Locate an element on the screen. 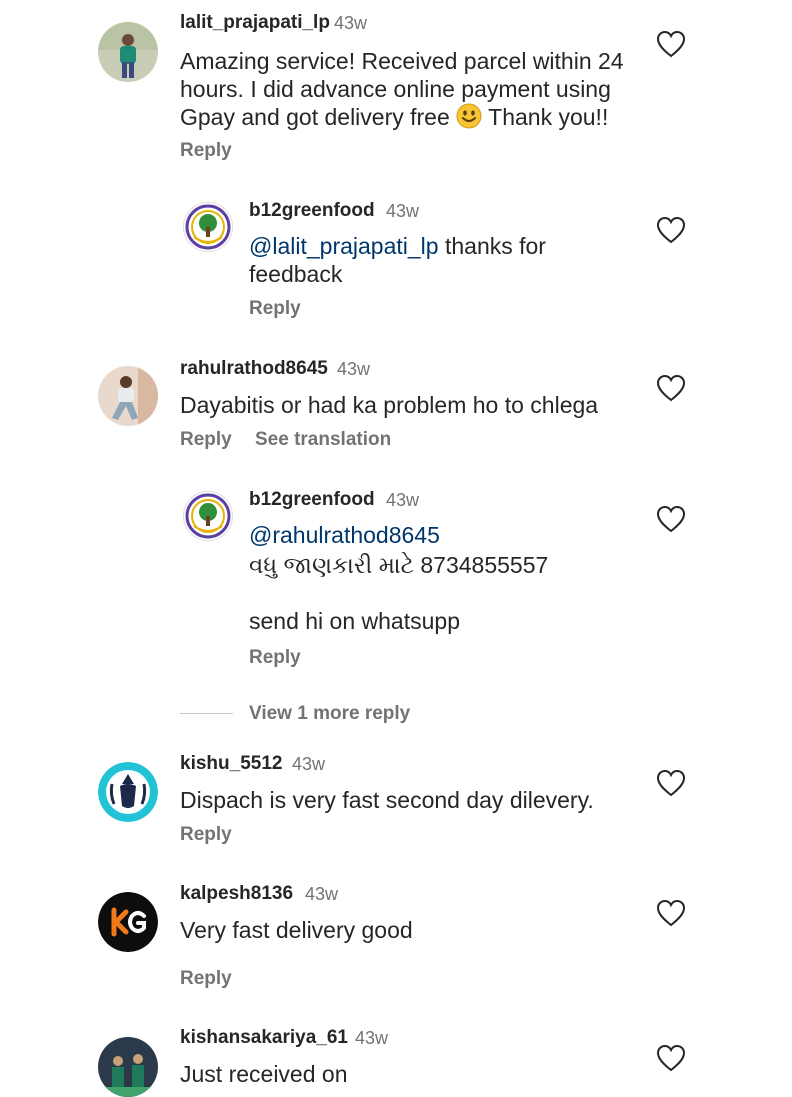 This screenshot has height=1097, width=792. comment-text-line: Just received on is located at coordinates (264, 1074).